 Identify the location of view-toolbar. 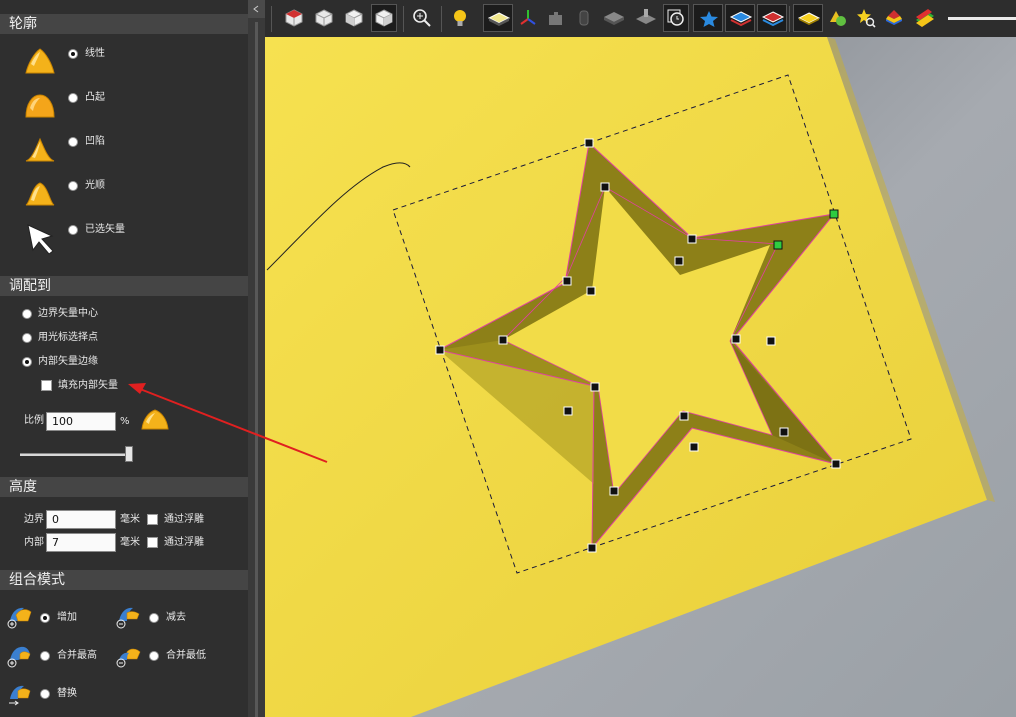
(640, 19).